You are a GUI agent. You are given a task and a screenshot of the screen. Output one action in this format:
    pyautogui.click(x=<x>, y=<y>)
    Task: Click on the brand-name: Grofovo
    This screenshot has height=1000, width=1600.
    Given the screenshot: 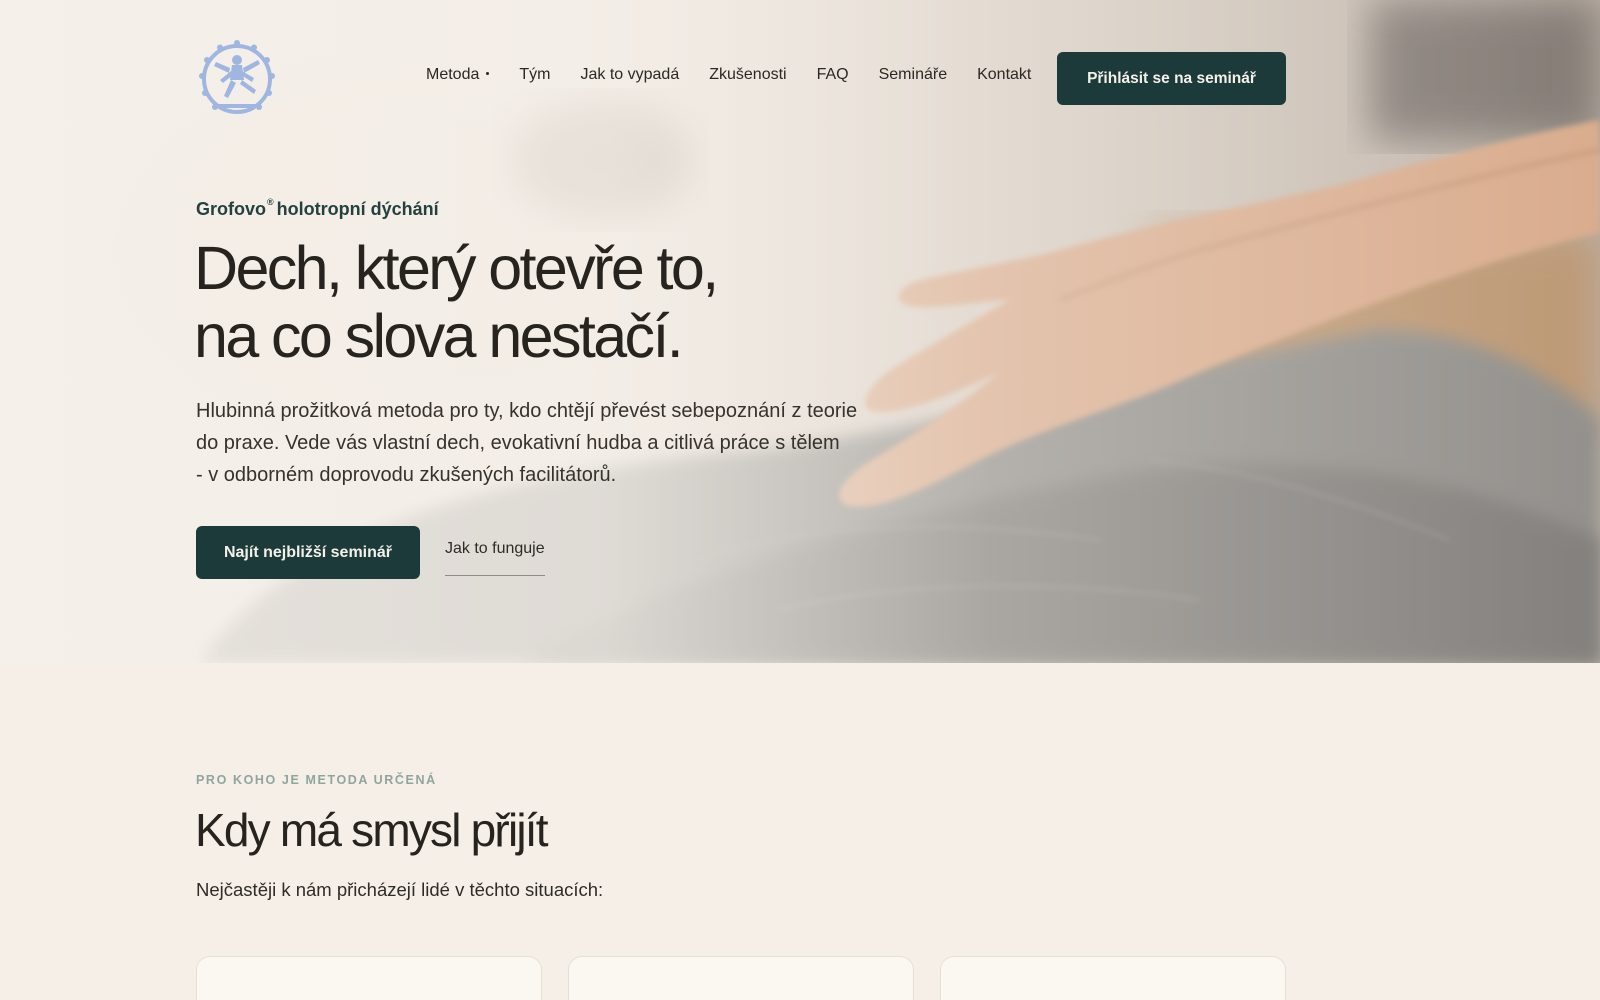 What is the action you would take?
    pyautogui.click(x=231, y=209)
    